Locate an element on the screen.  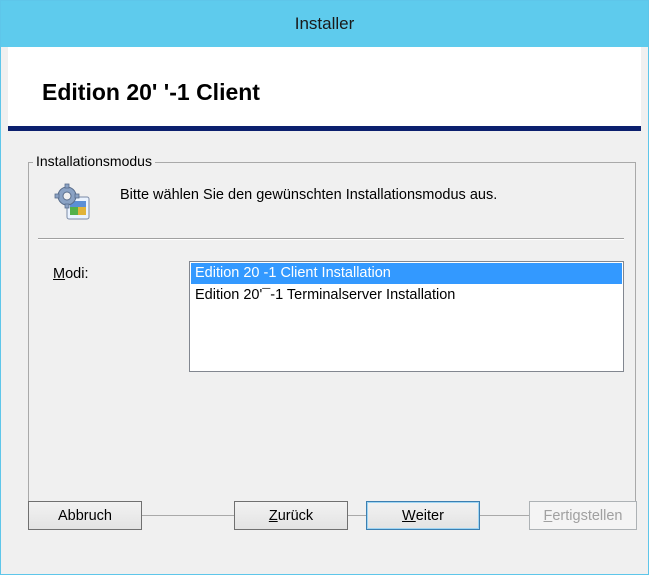
header-panel: Edition 20' '-1 Client is located at coordinates (324, 86).